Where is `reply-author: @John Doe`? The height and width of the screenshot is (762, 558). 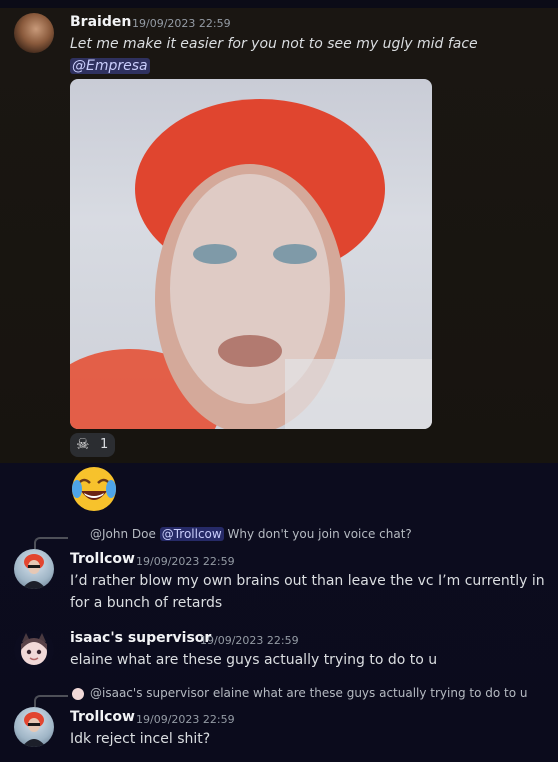
reply-author: @John Doe is located at coordinates (123, 534).